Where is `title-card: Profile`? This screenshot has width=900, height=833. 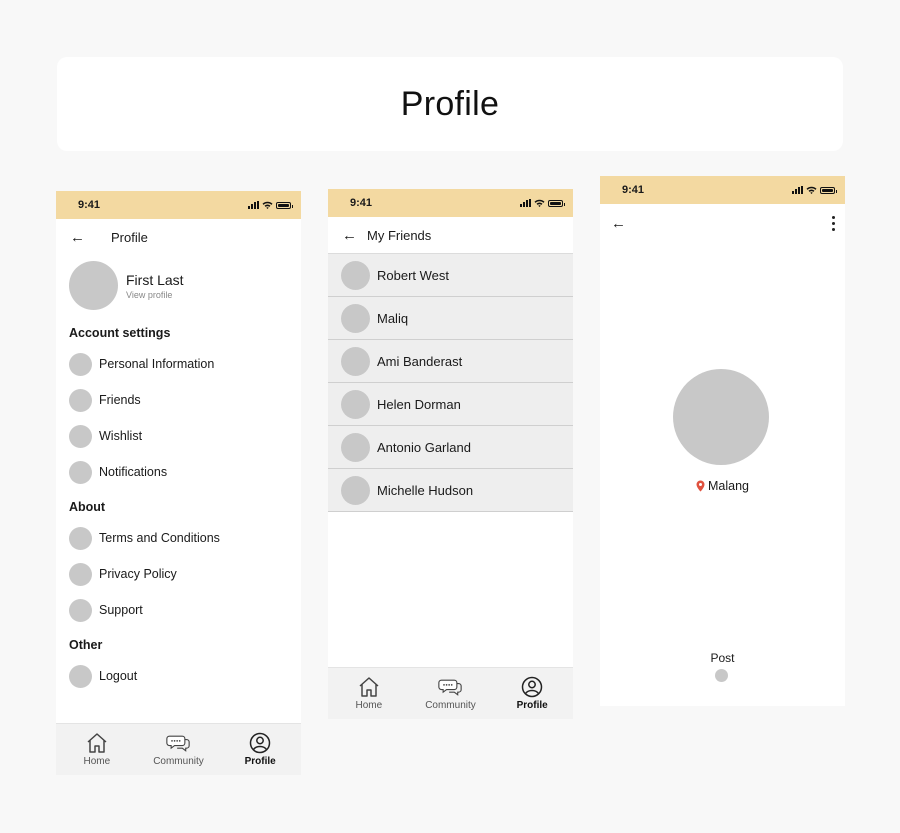
title-card: Profile is located at coordinates (450, 104).